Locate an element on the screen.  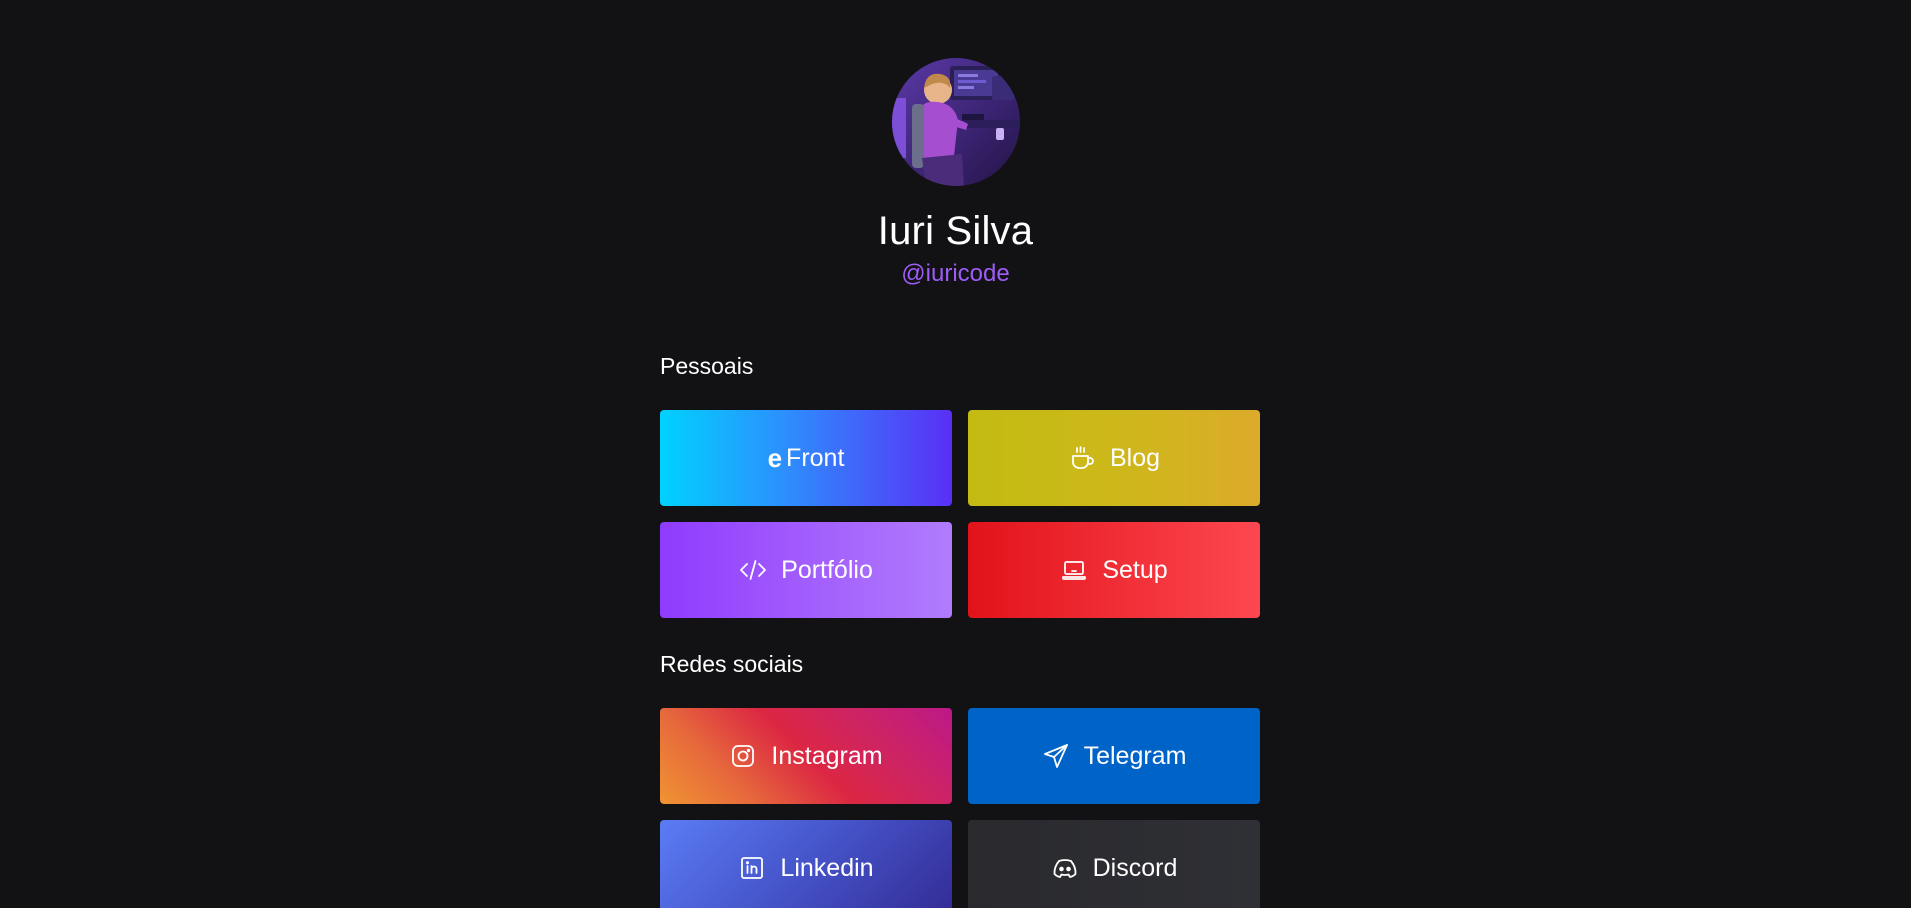
paper-plane-icon is located at coordinates (1056, 756).